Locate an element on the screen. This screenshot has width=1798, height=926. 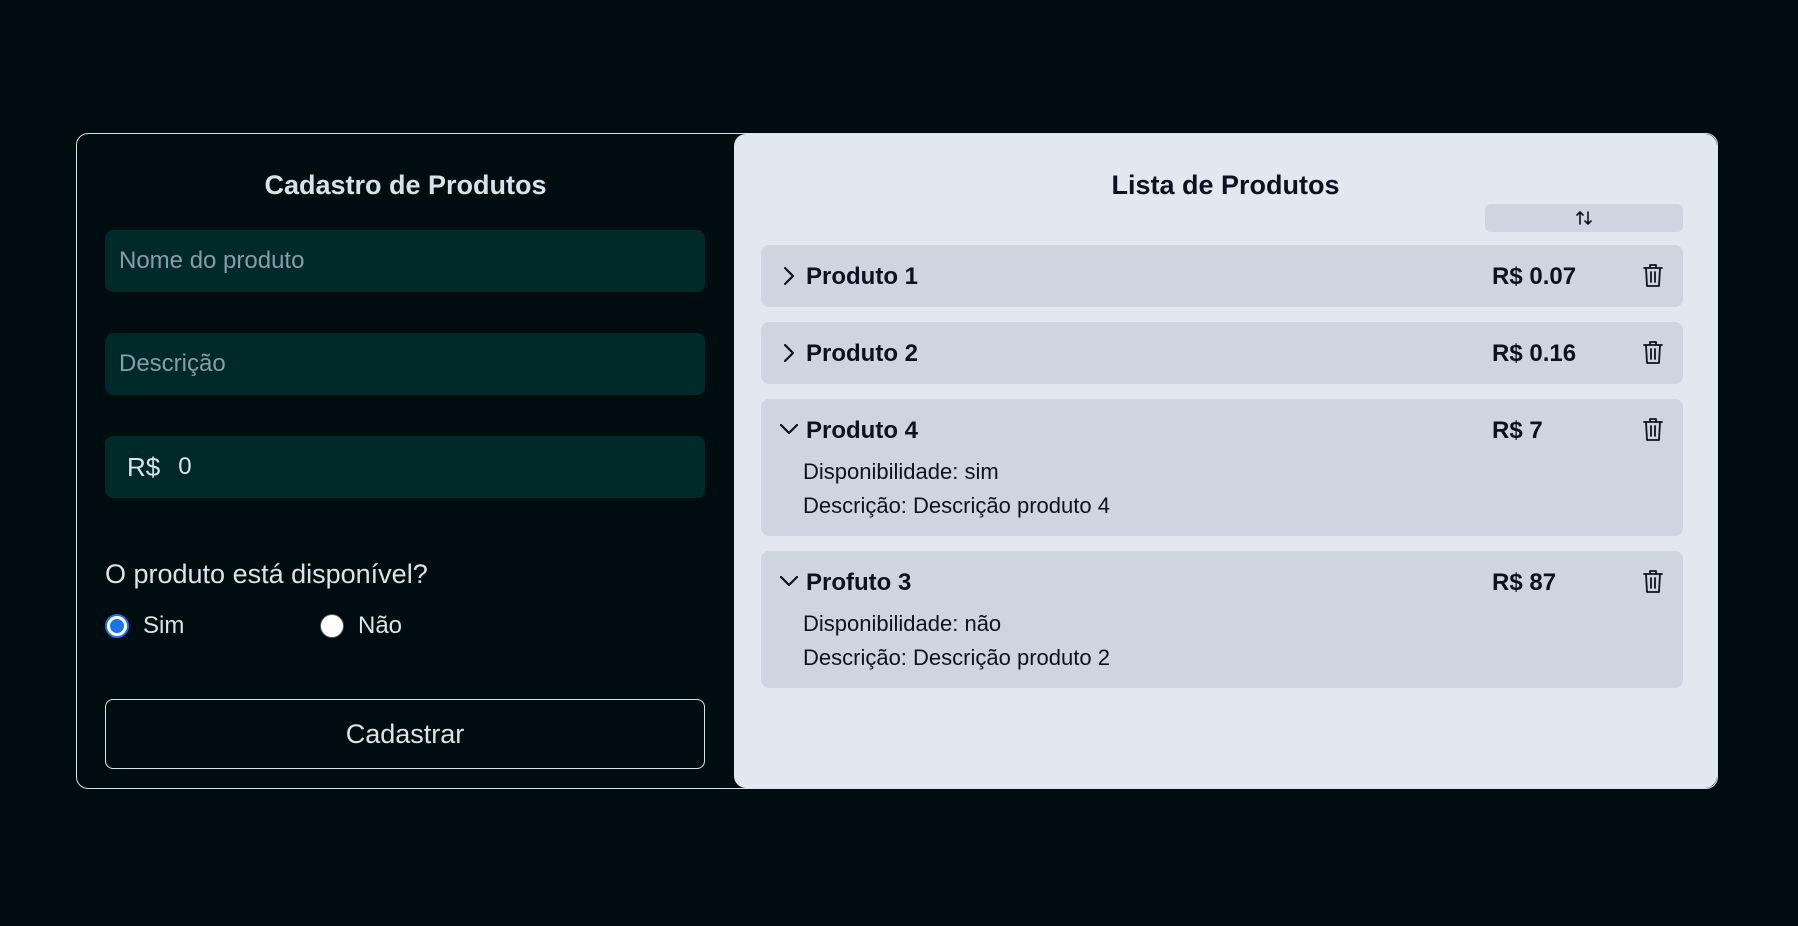
description-value: Descrição produto 4 is located at coordinates (1011, 505).